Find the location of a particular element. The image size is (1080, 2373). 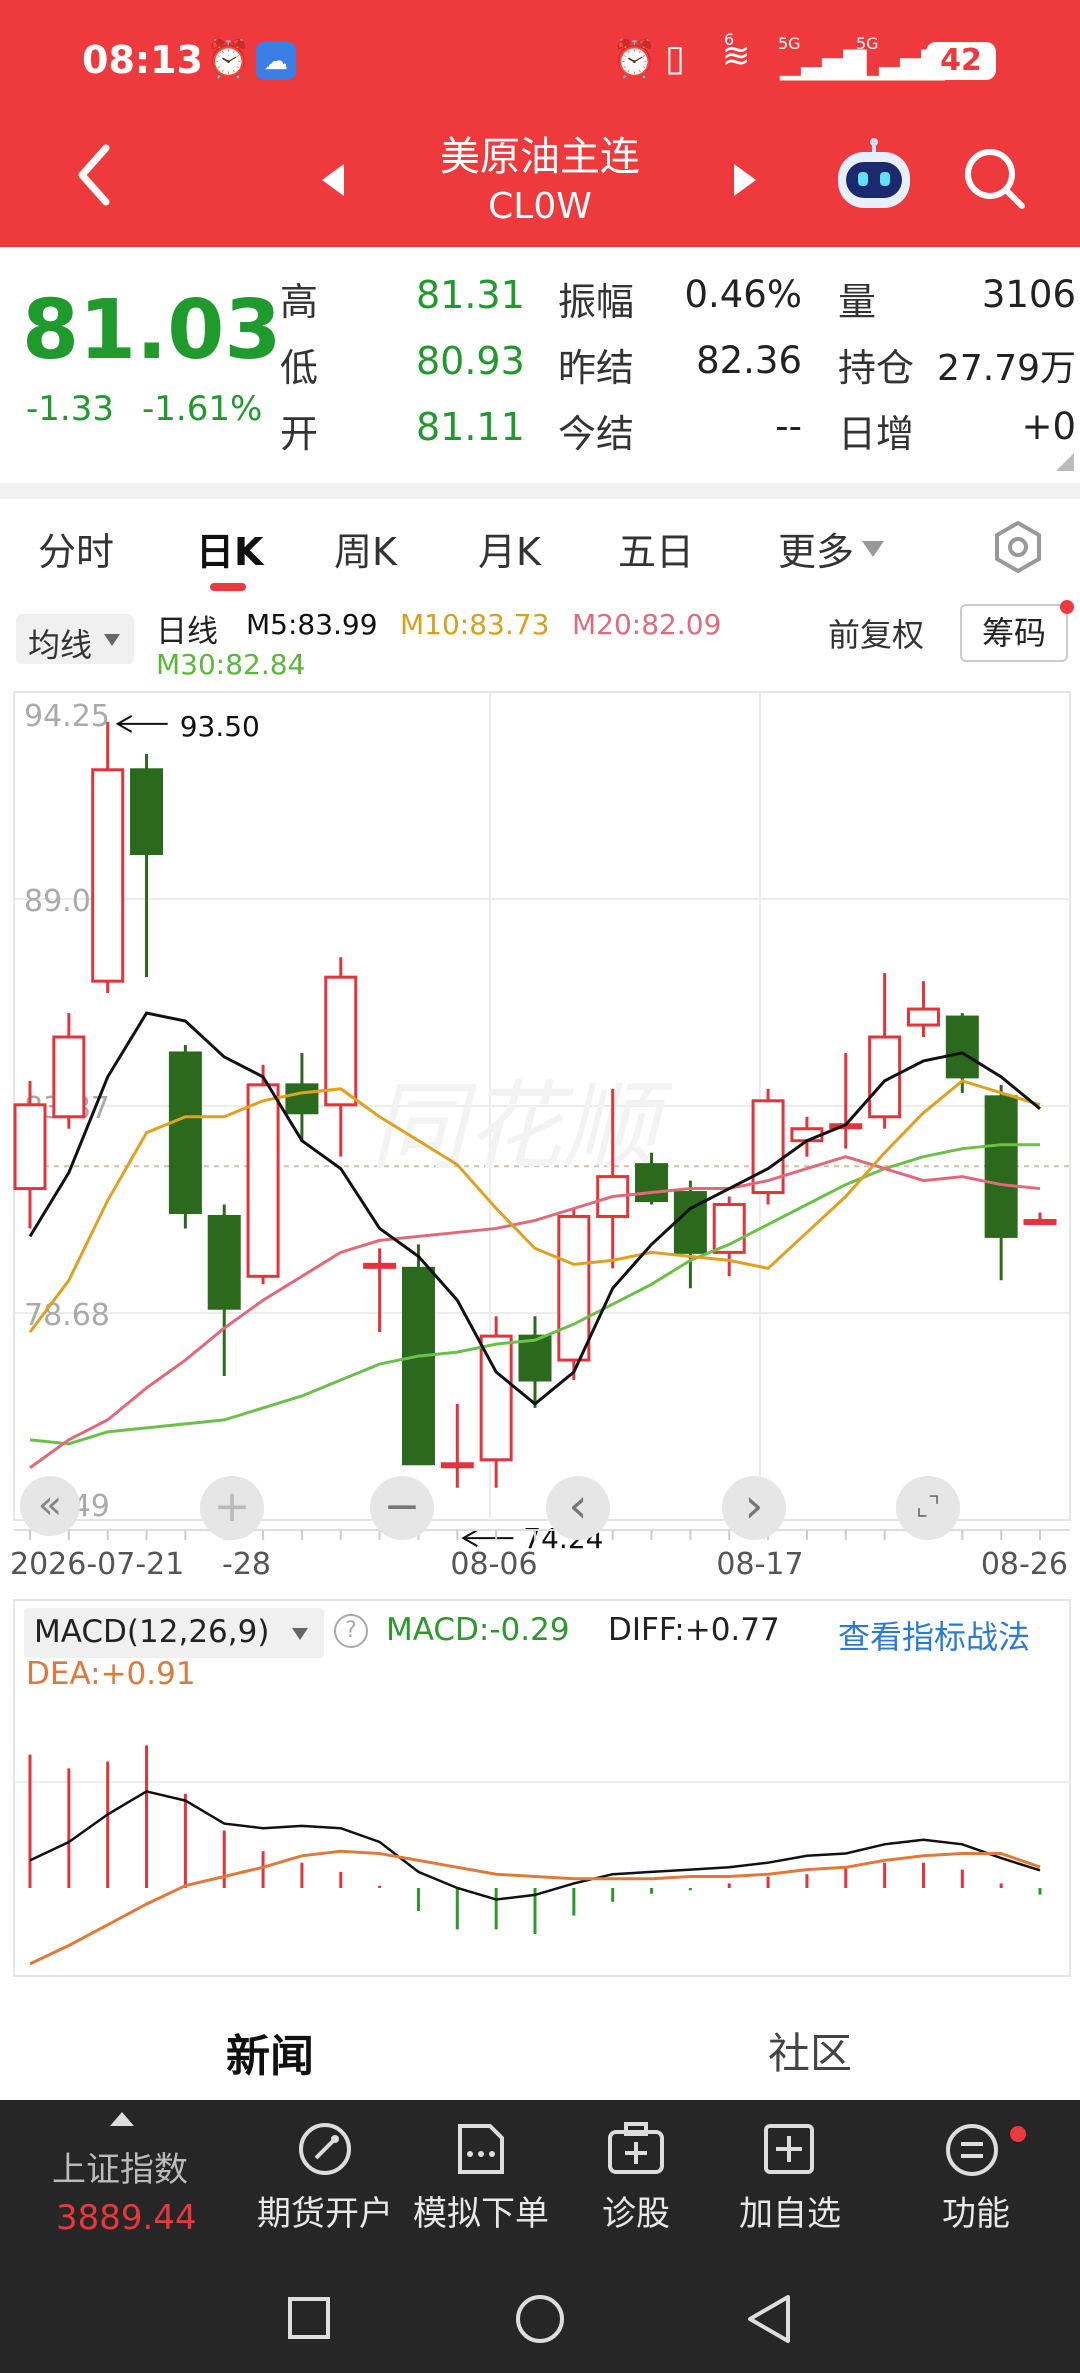

settings-hex-icon is located at coordinates (1018, 547).